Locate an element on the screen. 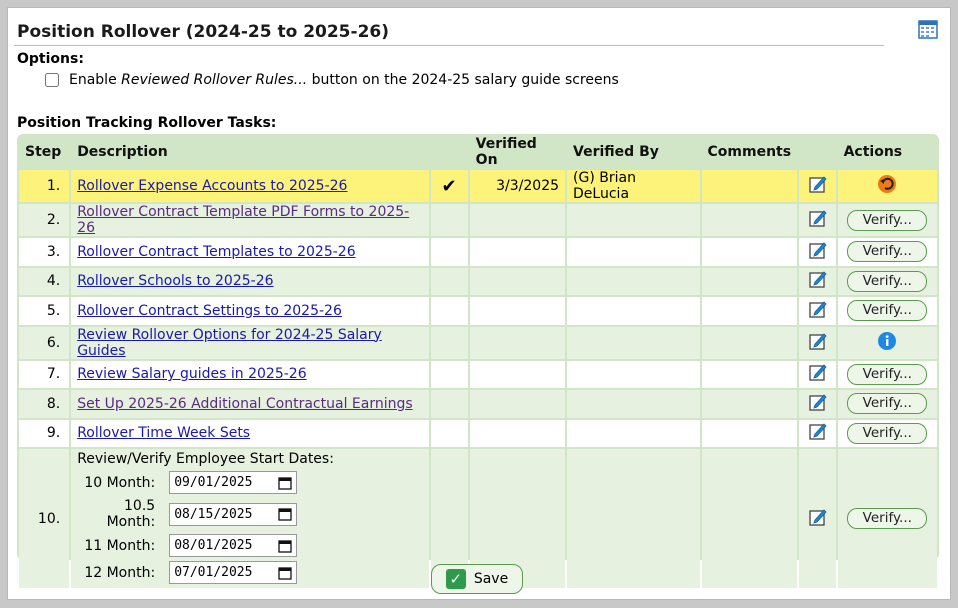  step-number: 6. is located at coordinates (44, 342).